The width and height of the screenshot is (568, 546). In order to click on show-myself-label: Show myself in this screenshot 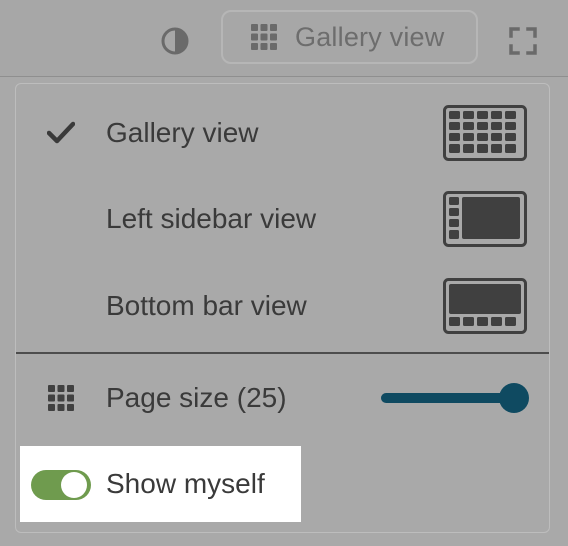, I will do `click(185, 483)`.